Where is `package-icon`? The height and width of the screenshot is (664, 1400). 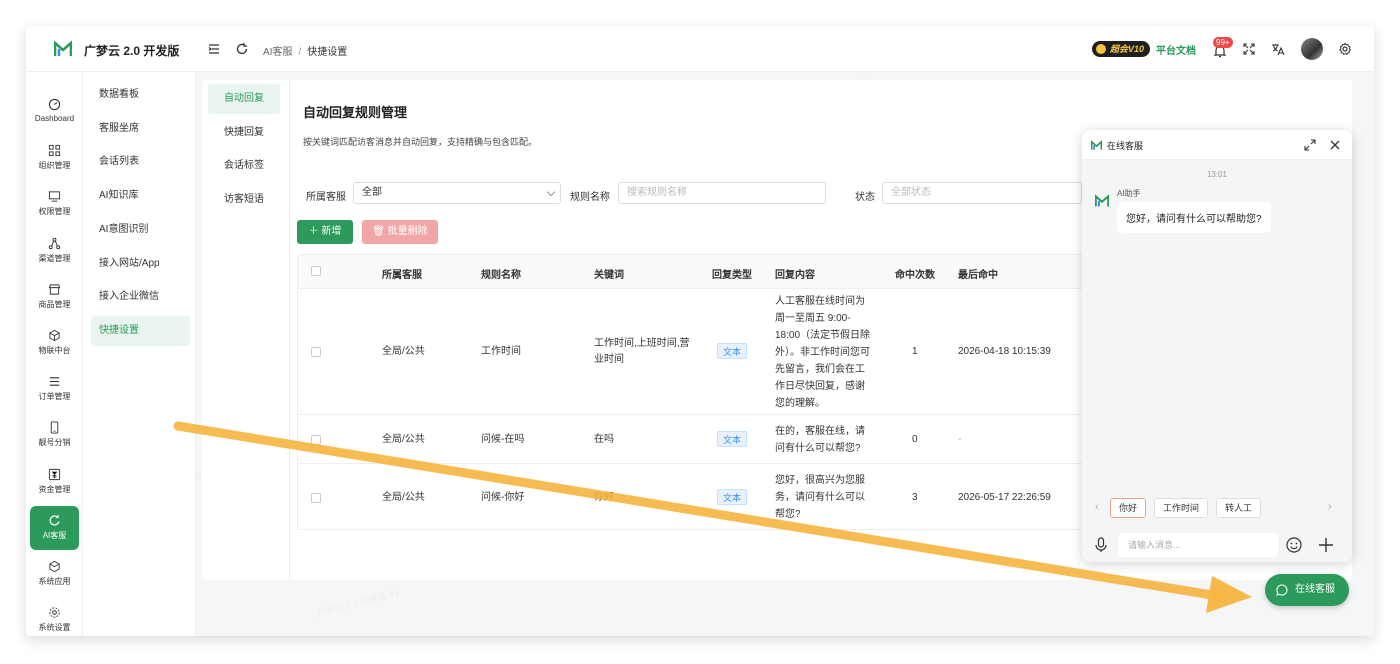 package-icon is located at coordinates (54, 566).